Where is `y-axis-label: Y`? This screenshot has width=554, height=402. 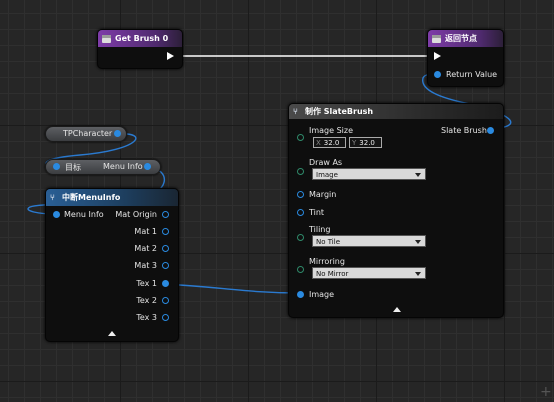 y-axis-label: Y is located at coordinates (354, 143).